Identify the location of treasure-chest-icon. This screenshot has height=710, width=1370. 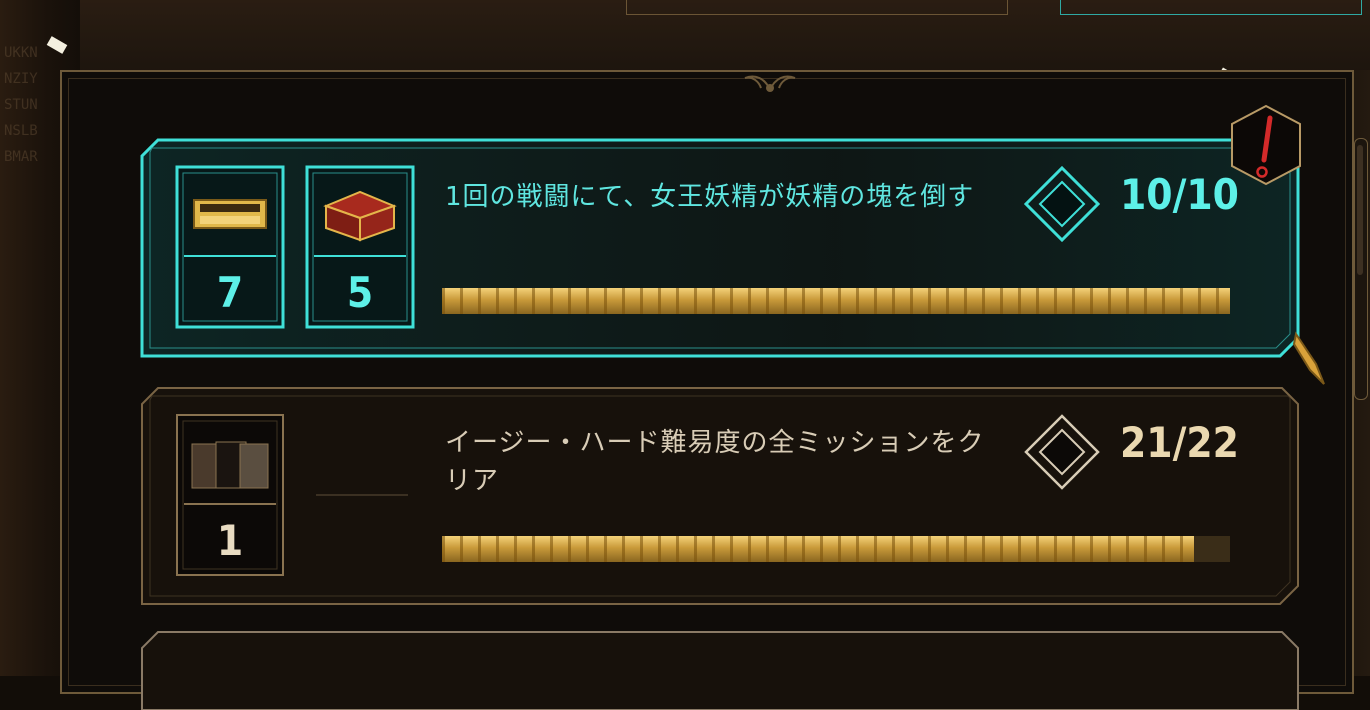
(360, 214).